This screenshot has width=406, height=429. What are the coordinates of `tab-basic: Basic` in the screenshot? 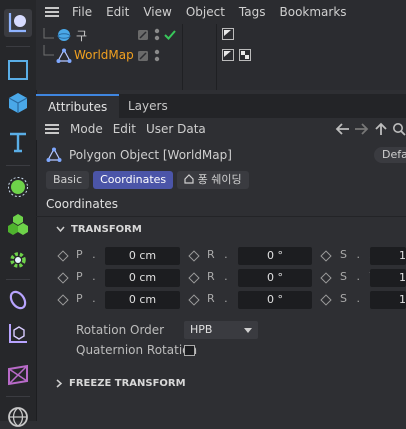 It's located at (68, 180).